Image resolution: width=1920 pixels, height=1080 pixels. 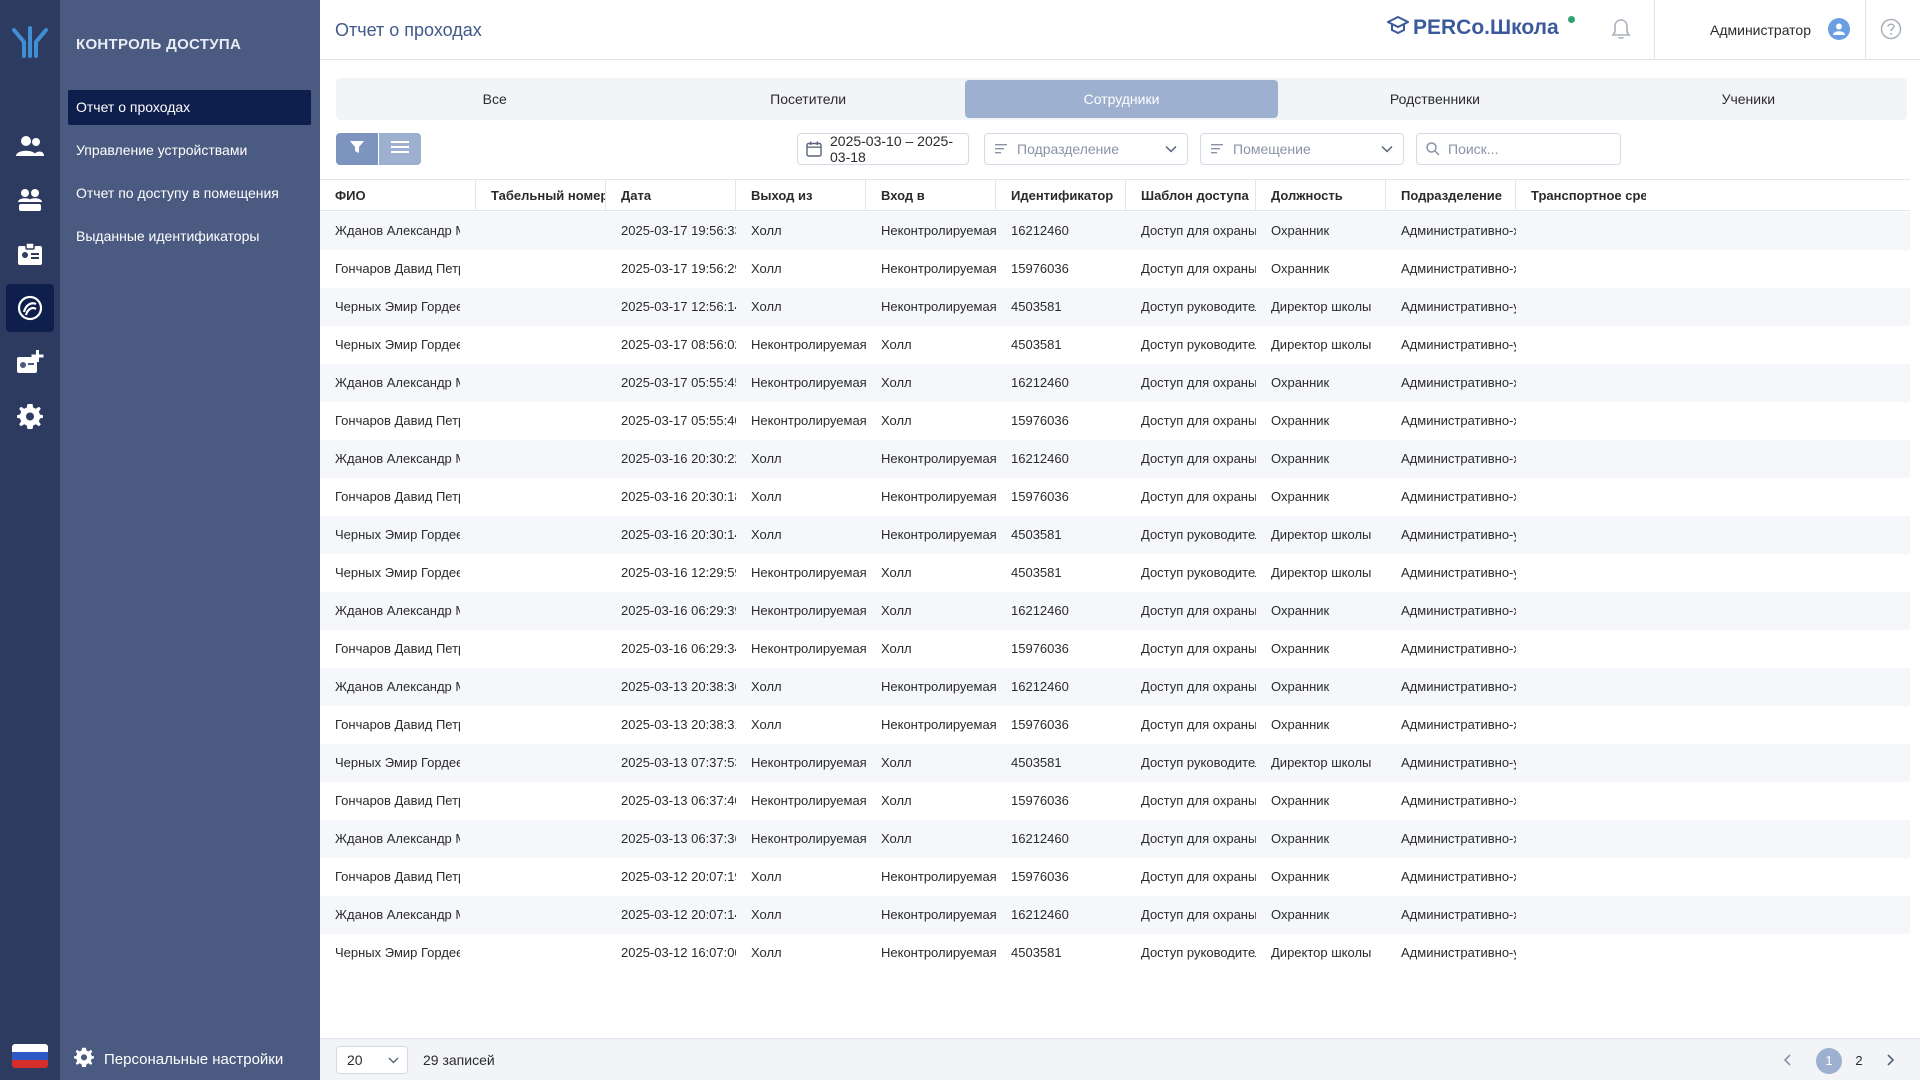 What do you see at coordinates (30, 42) in the screenshot?
I see `app-logo-icon` at bounding box center [30, 42].